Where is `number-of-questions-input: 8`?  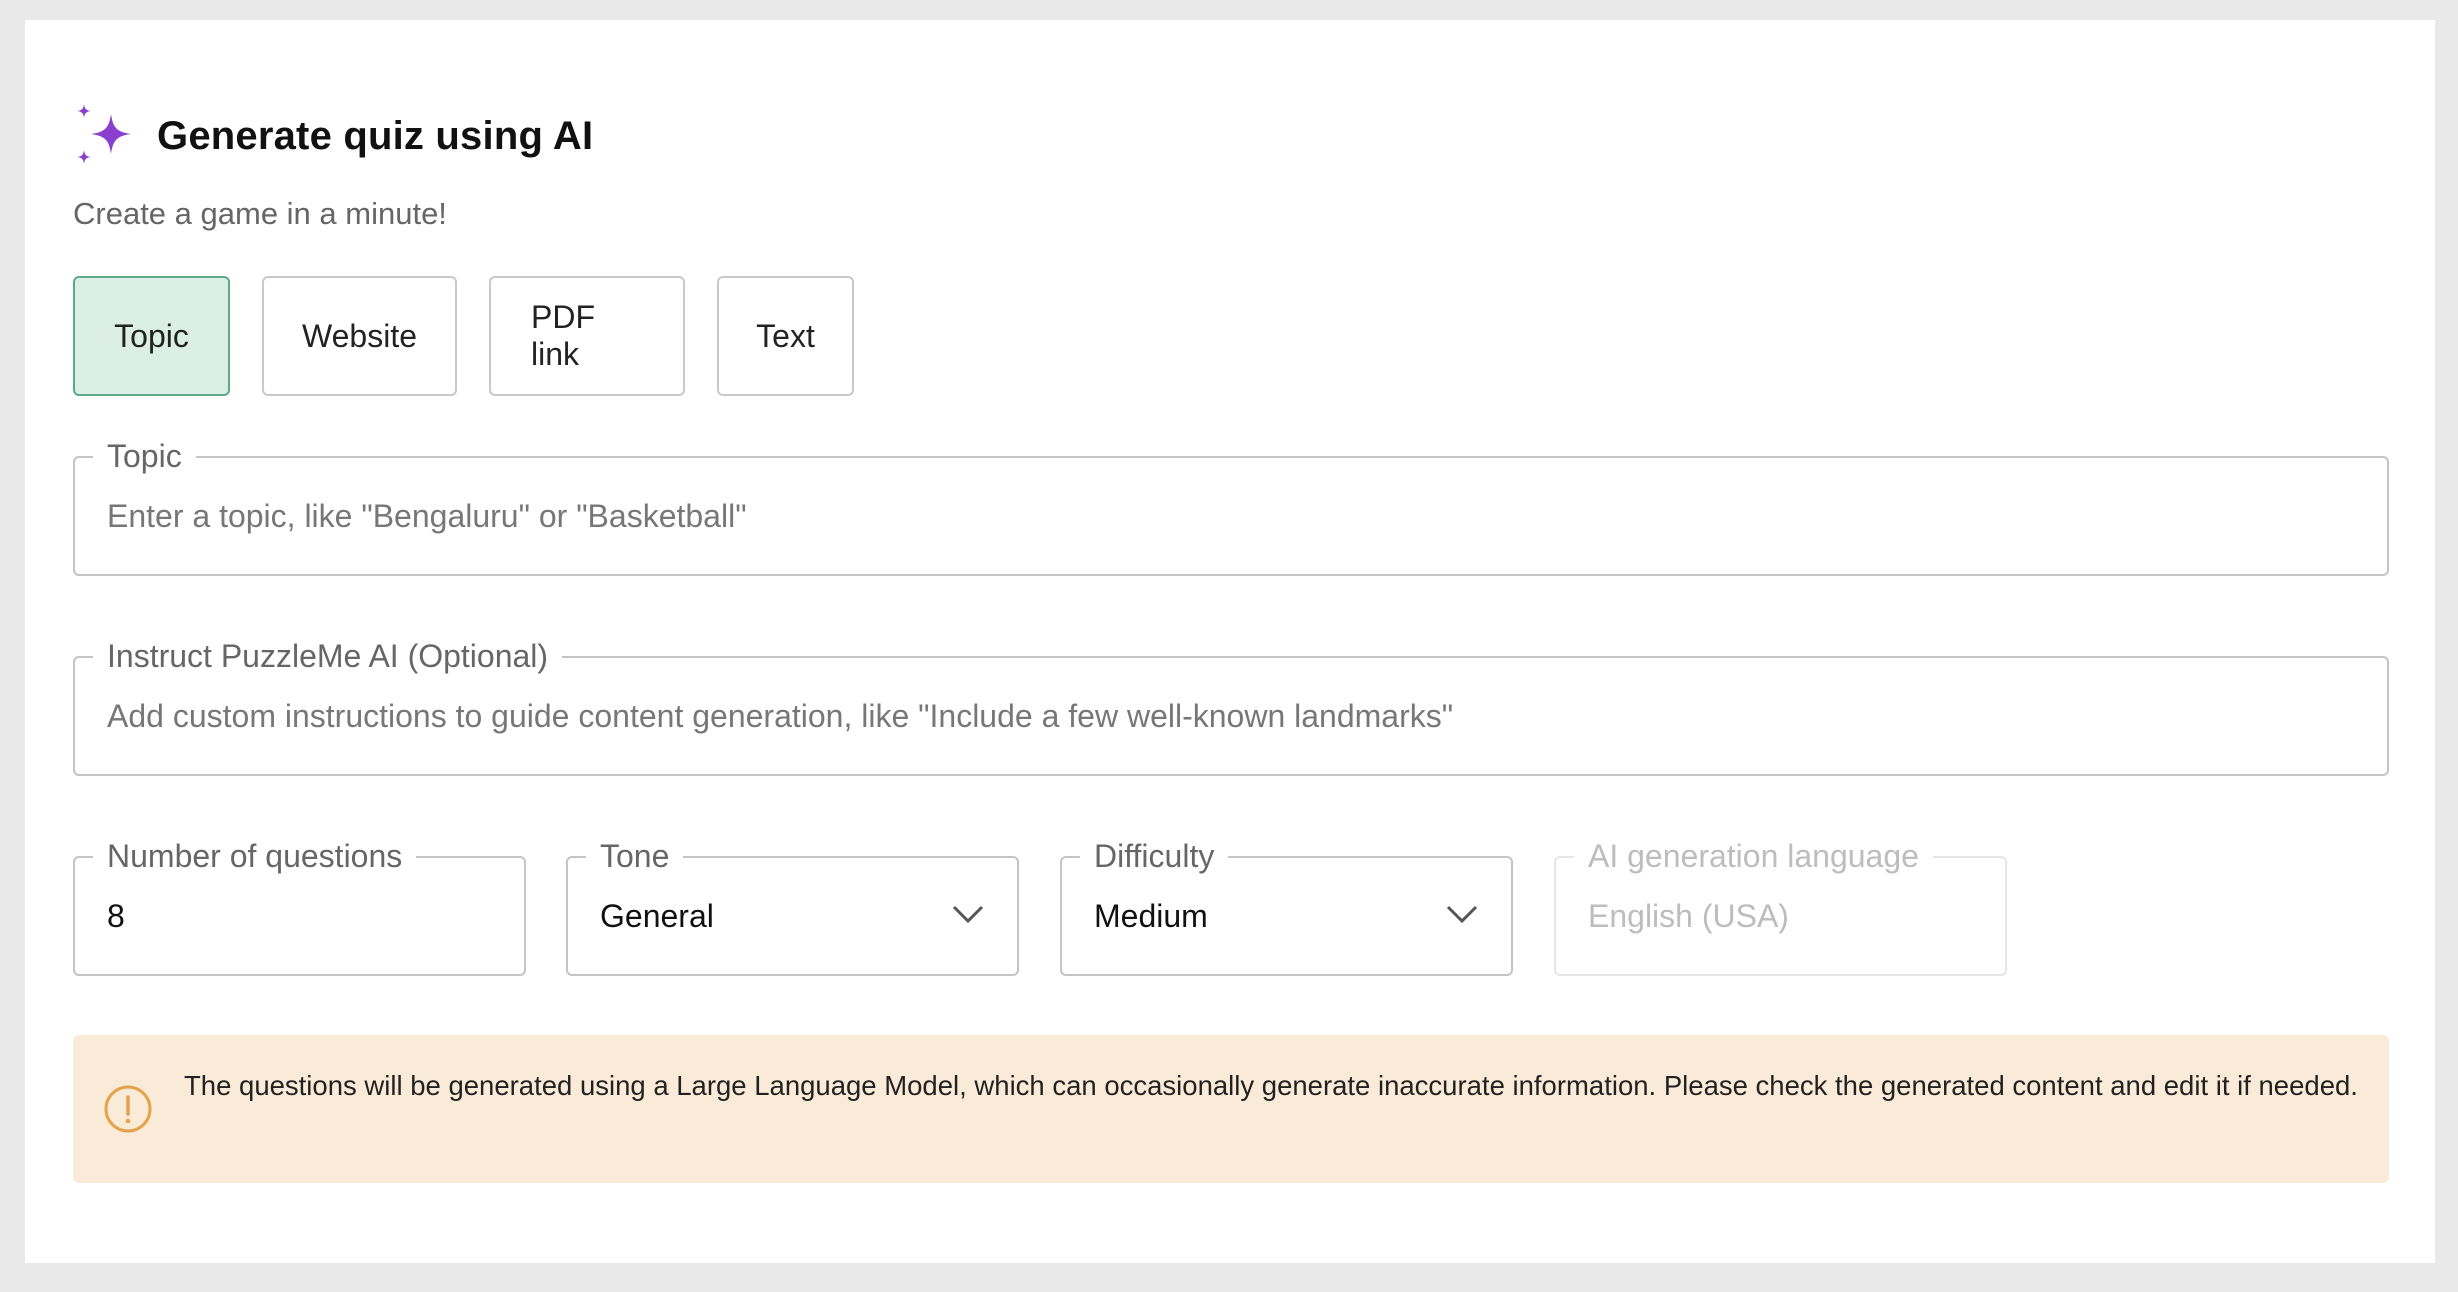
number-of-questions-input: 8 is located at coordinates (116, 916).